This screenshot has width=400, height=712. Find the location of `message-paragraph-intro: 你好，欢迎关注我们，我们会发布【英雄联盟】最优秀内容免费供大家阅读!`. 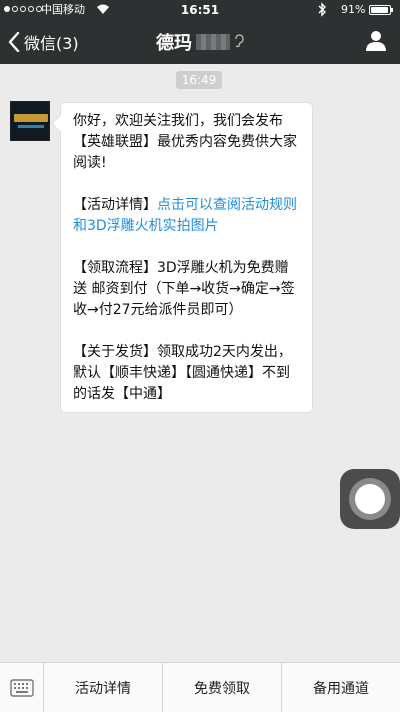

message-paragraph-intro: 你好，欢迎关注我们，我们会发布【英雄联盟】最优秀内容免费供大家阅读! is located at coordinates (185, 142).